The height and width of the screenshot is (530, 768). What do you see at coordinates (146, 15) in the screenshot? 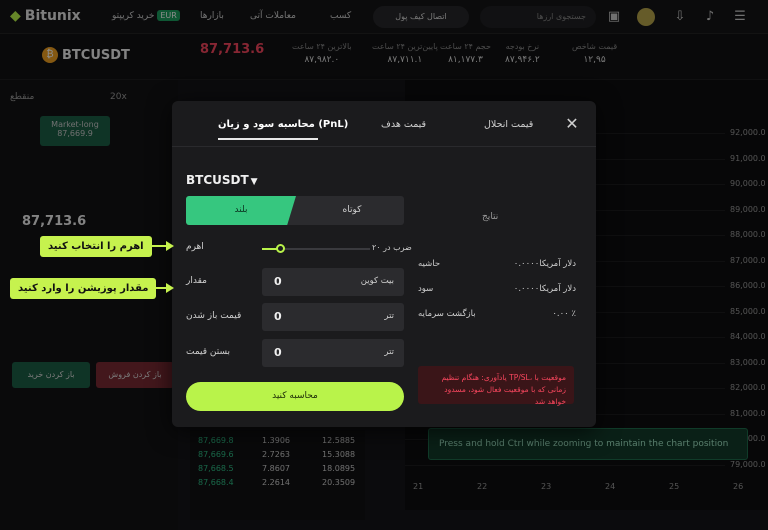
I see `nav-buy-crypto: خرید کریپتو EUR` at bounding box center [146, 15].